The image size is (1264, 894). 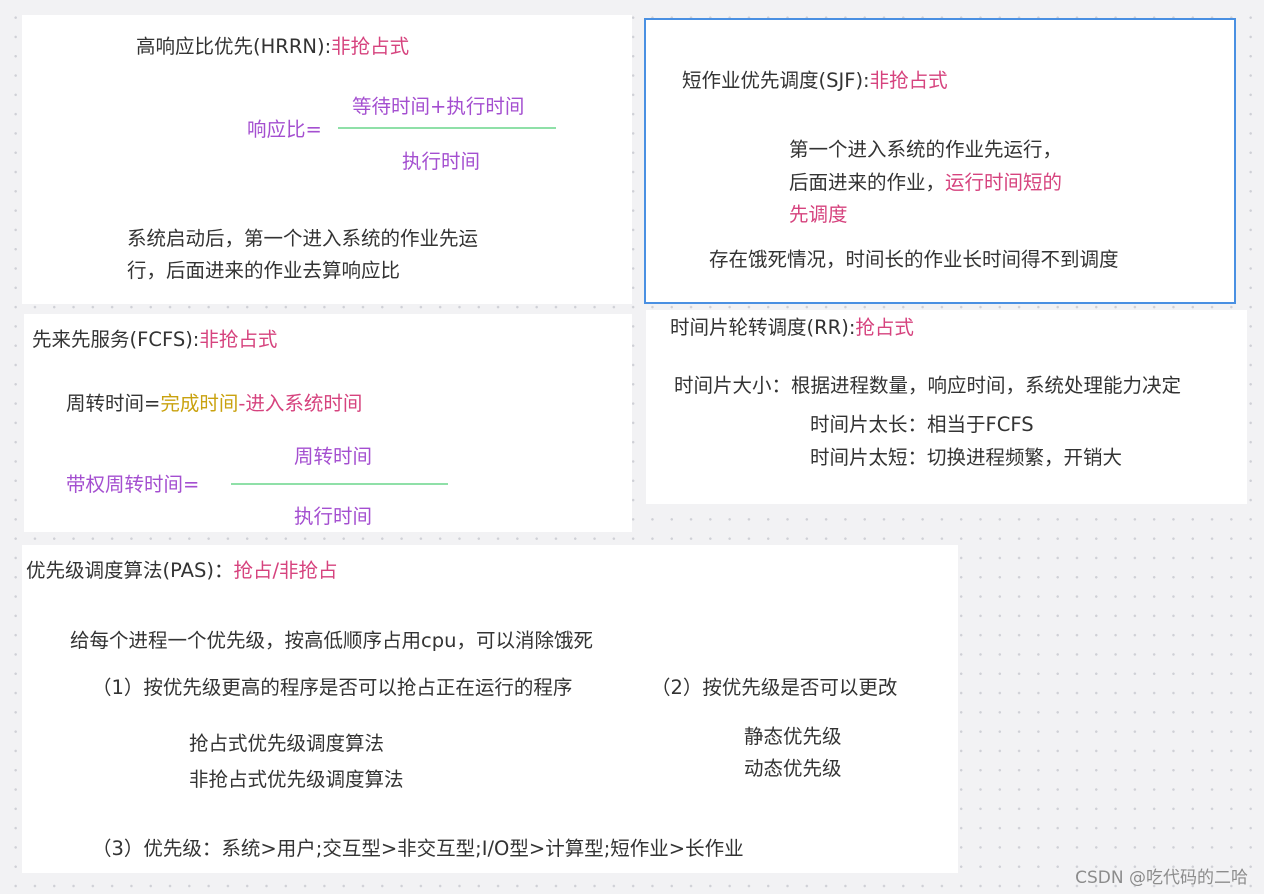 What do you see at coordinates (182, 570) in the screenshot?
I see `pas-title: 优先级调度算法(PAS)：抢占/非抢占` at bounding box center [182, 570].